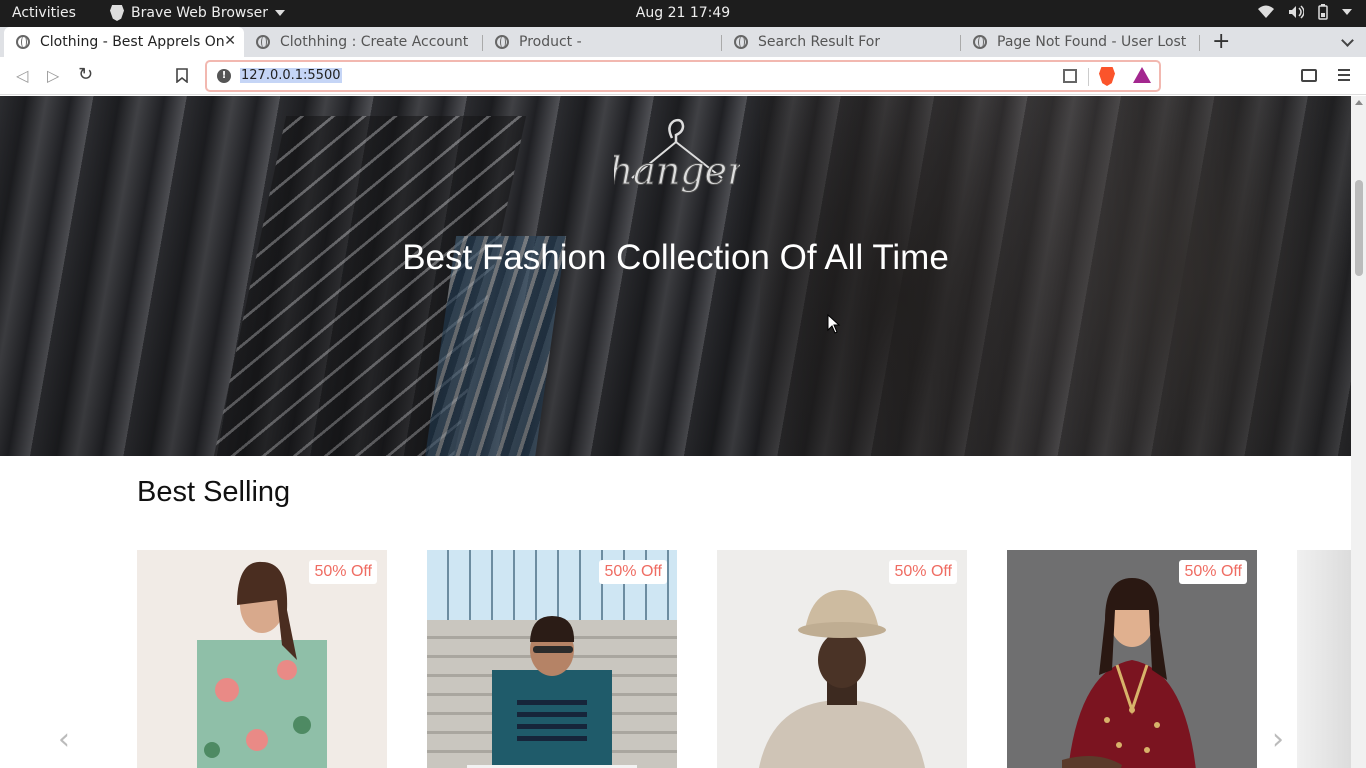  I want to click on clock: Aug 21 17:49, so click(683, 13).